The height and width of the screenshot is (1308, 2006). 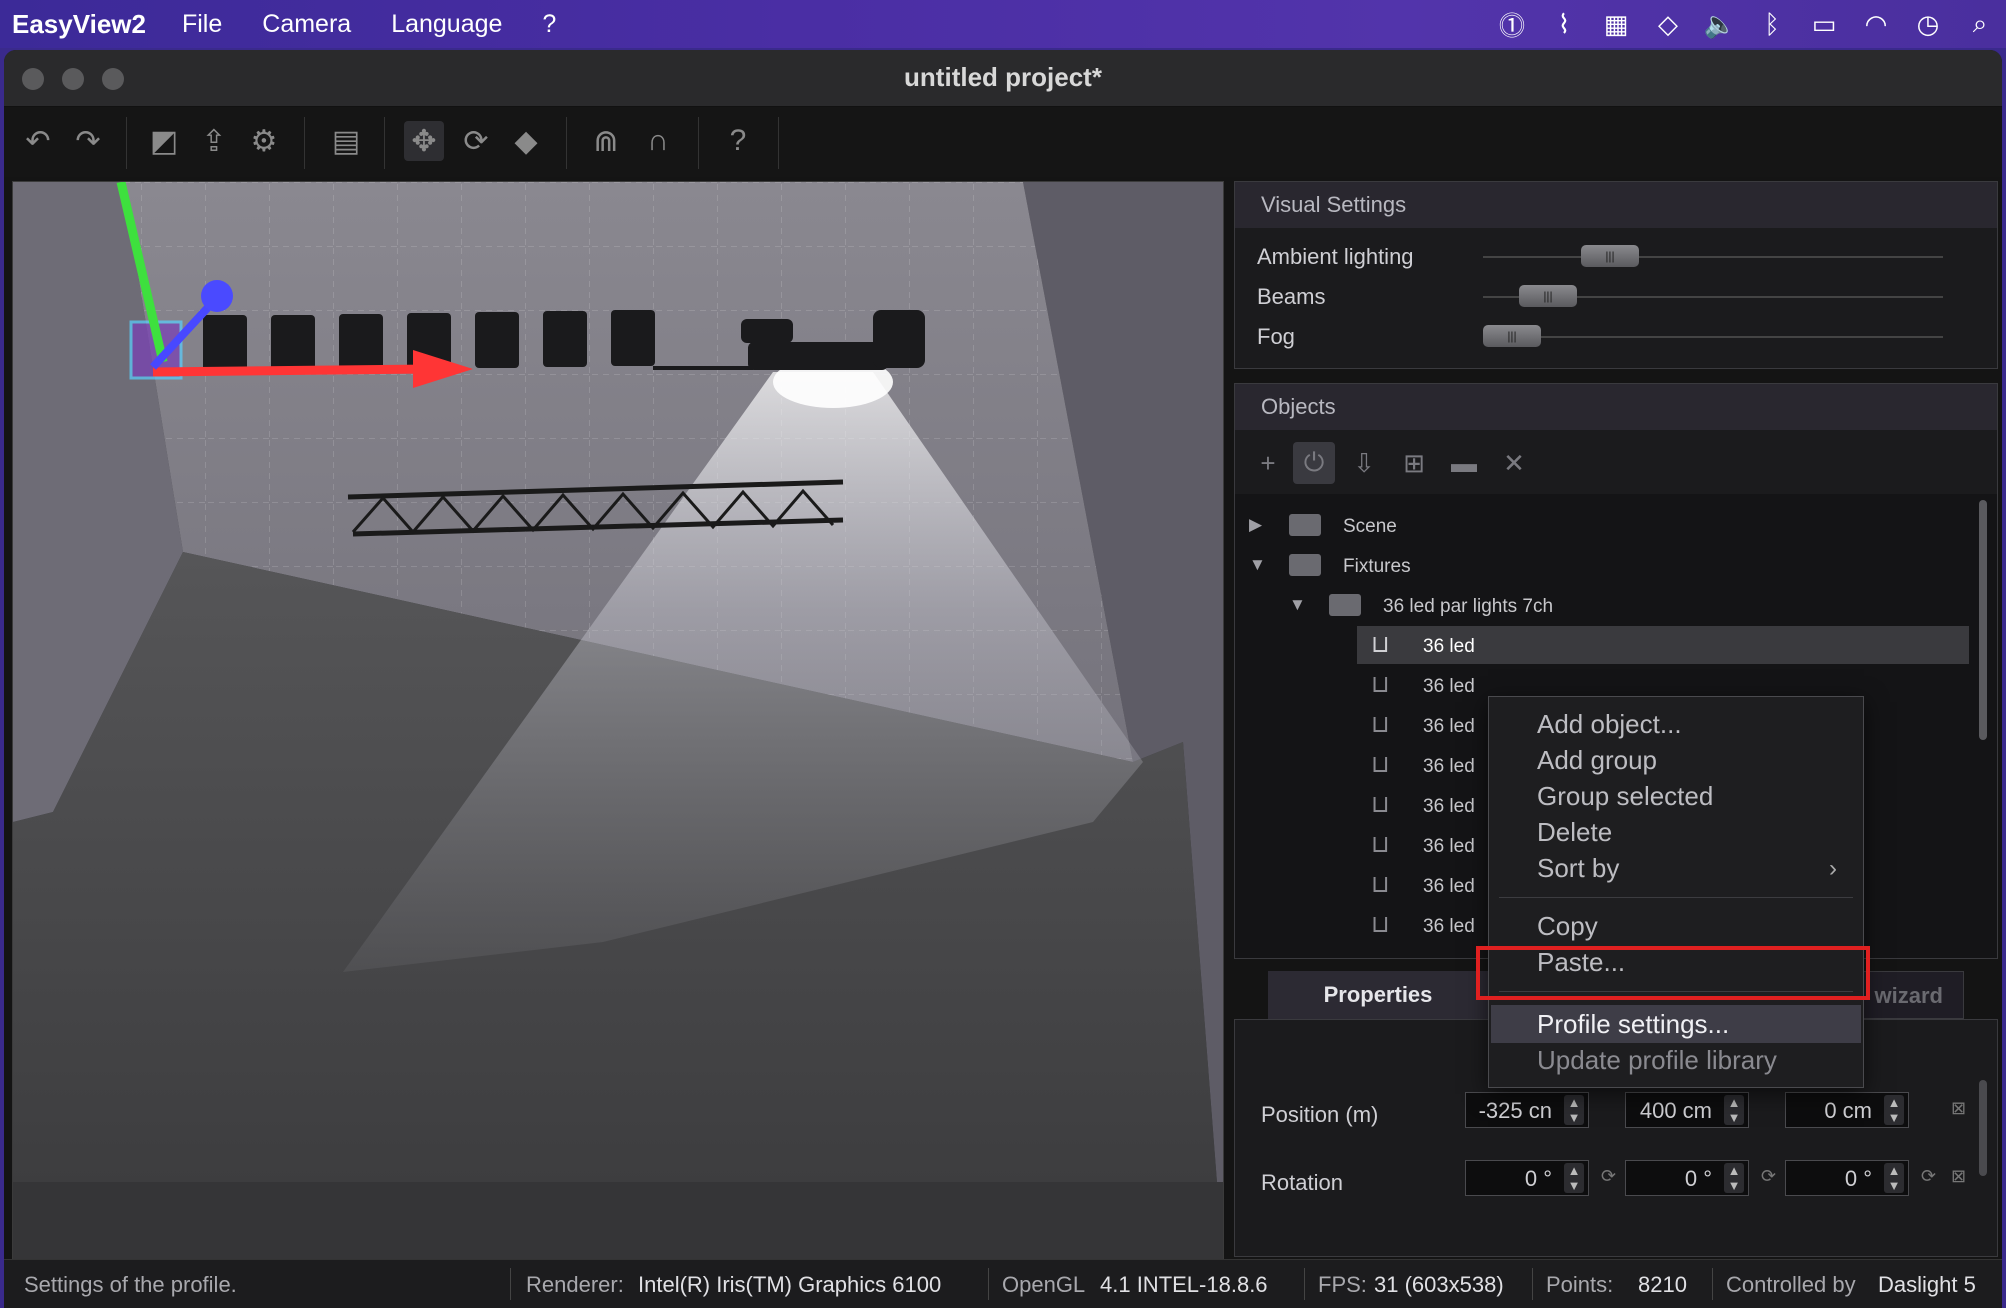 What do you see at coordinates (79, 24) in the screenshot?
I see `app-menu: EasyView2` at bounding box center [79, 24].